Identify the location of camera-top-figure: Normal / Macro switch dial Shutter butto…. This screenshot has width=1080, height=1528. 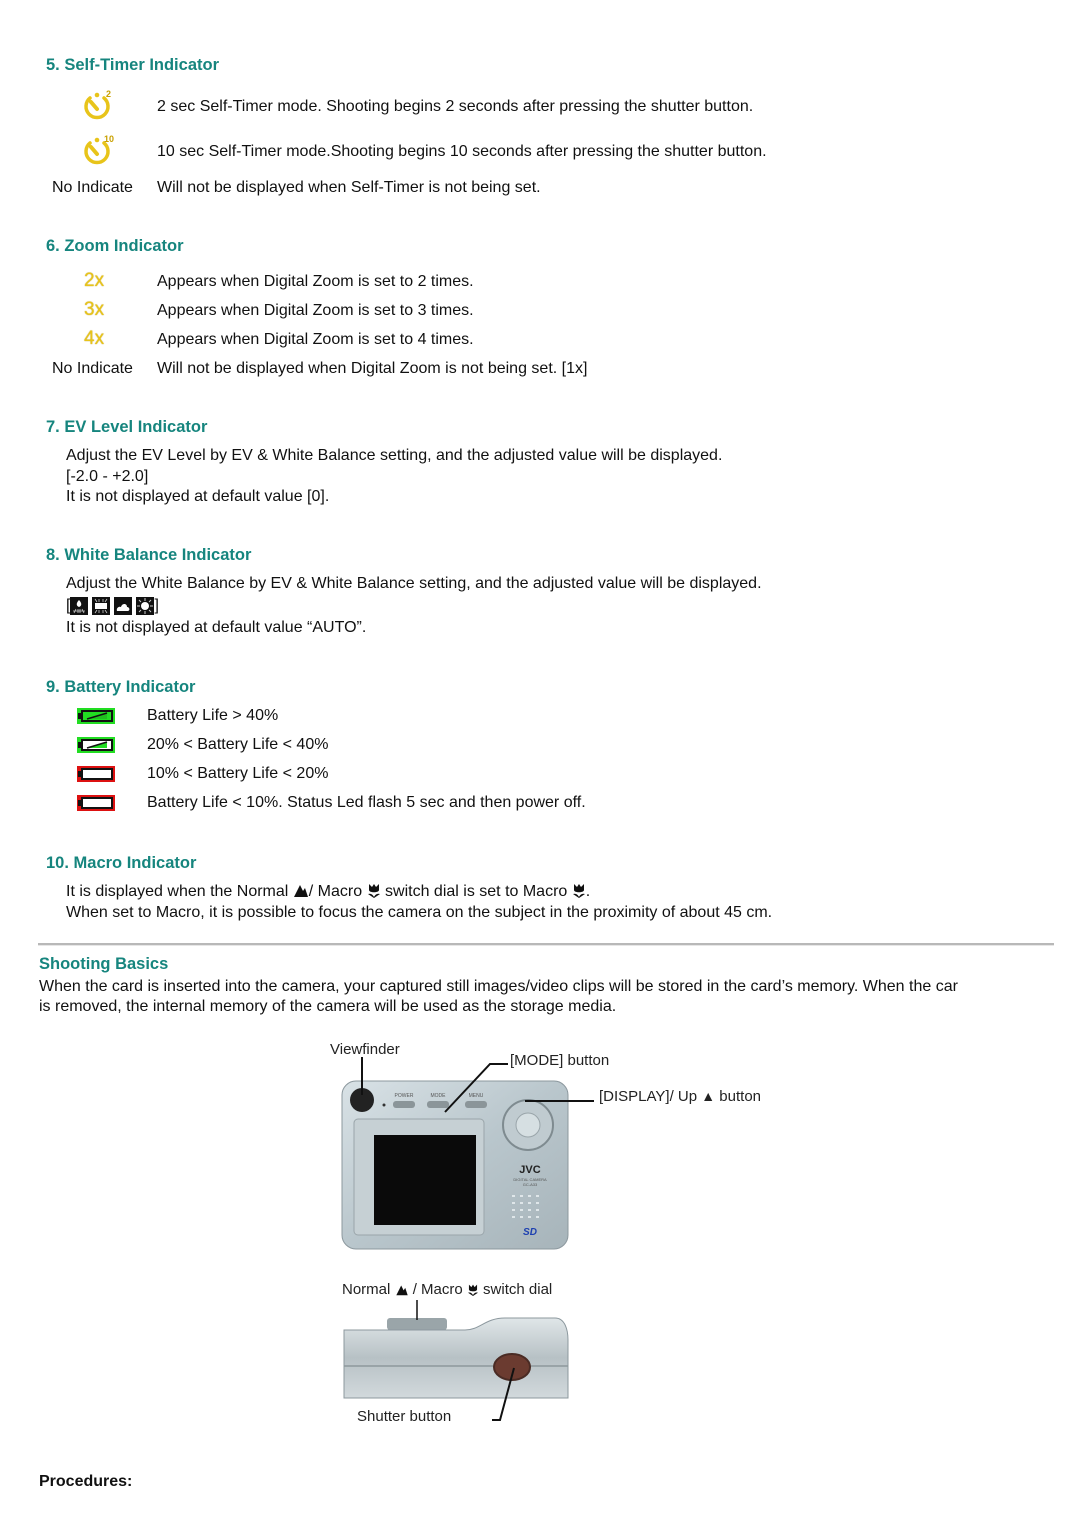
(460, 1355).